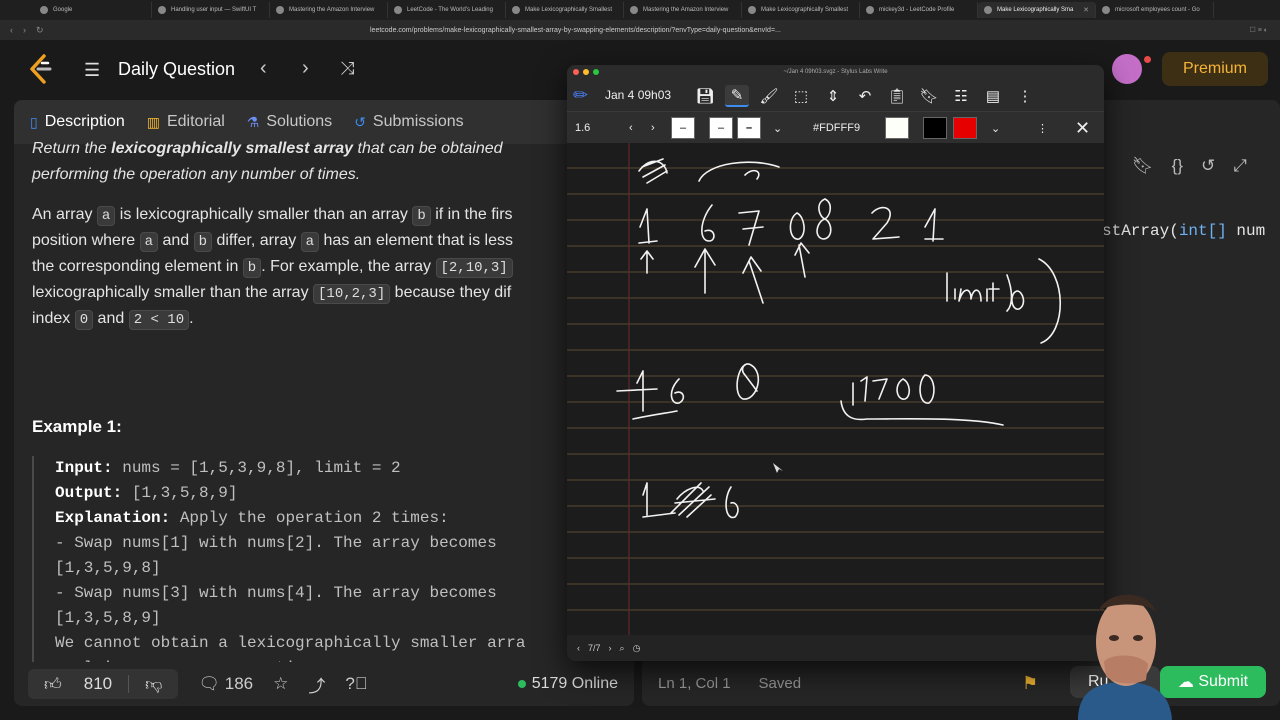 Image resolution: width=1280 pixels, height=720 pixels. Describe the element at coordinates (176, 69) in the screenshot. I see `daily-question-title: Daily Question` at that location.